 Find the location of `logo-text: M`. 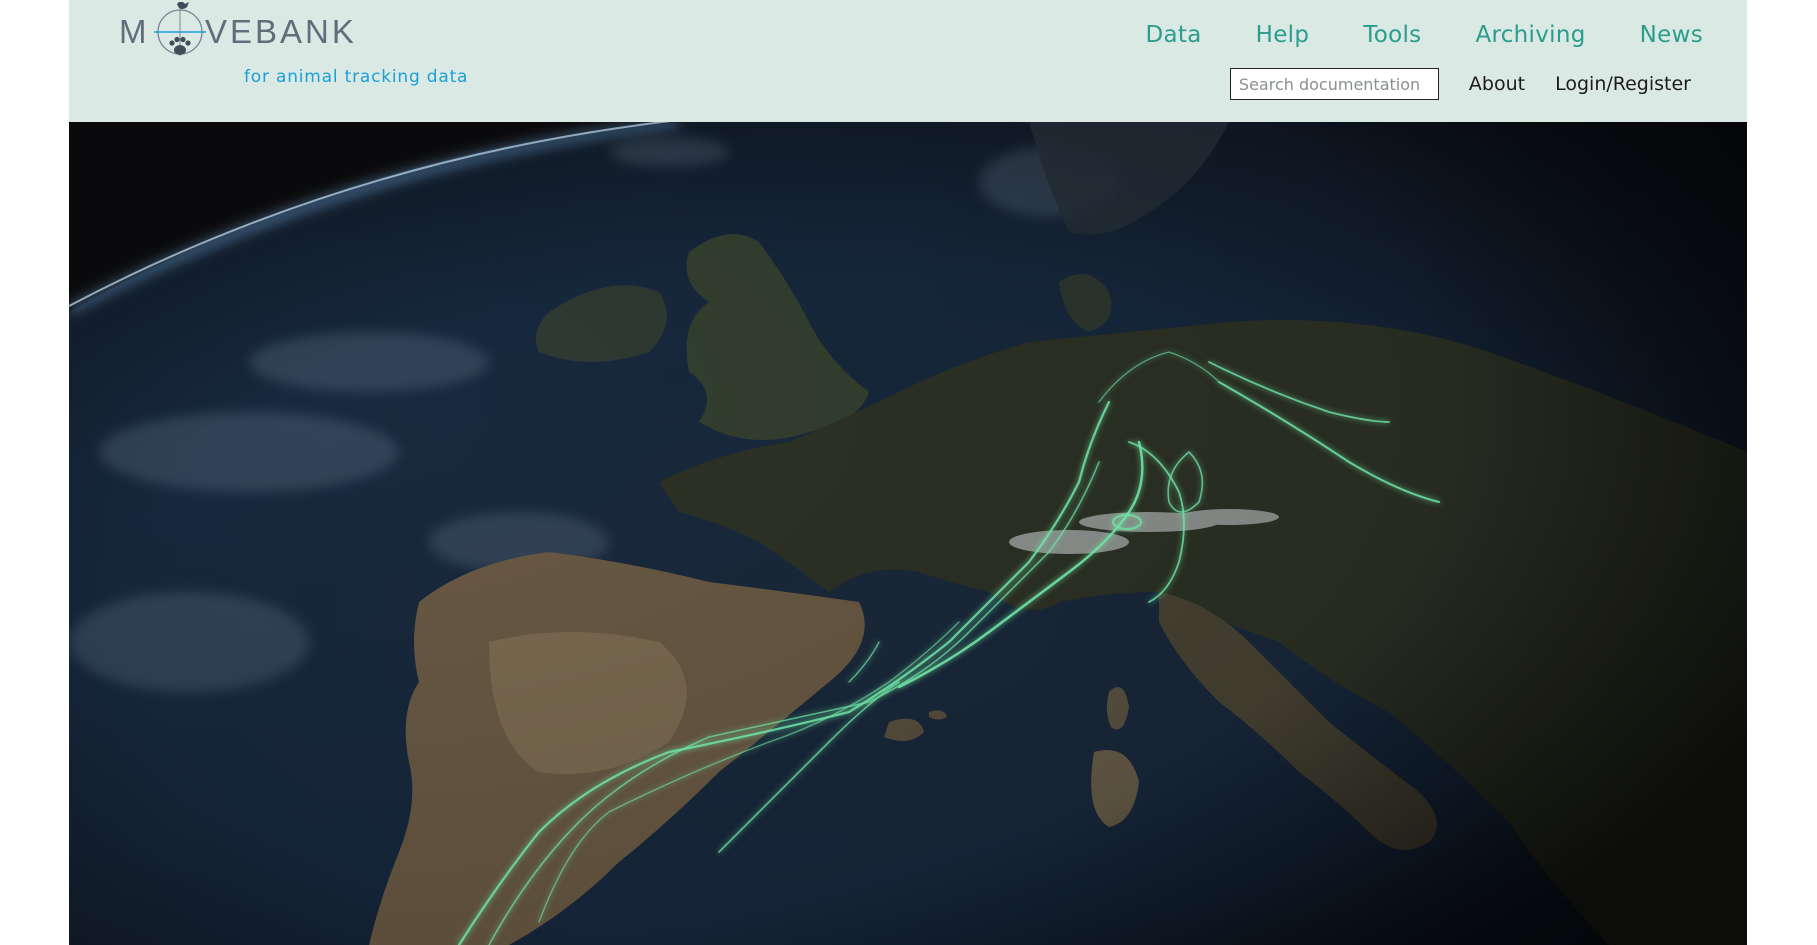

logo-text: M is located at coordinates (134, 31).